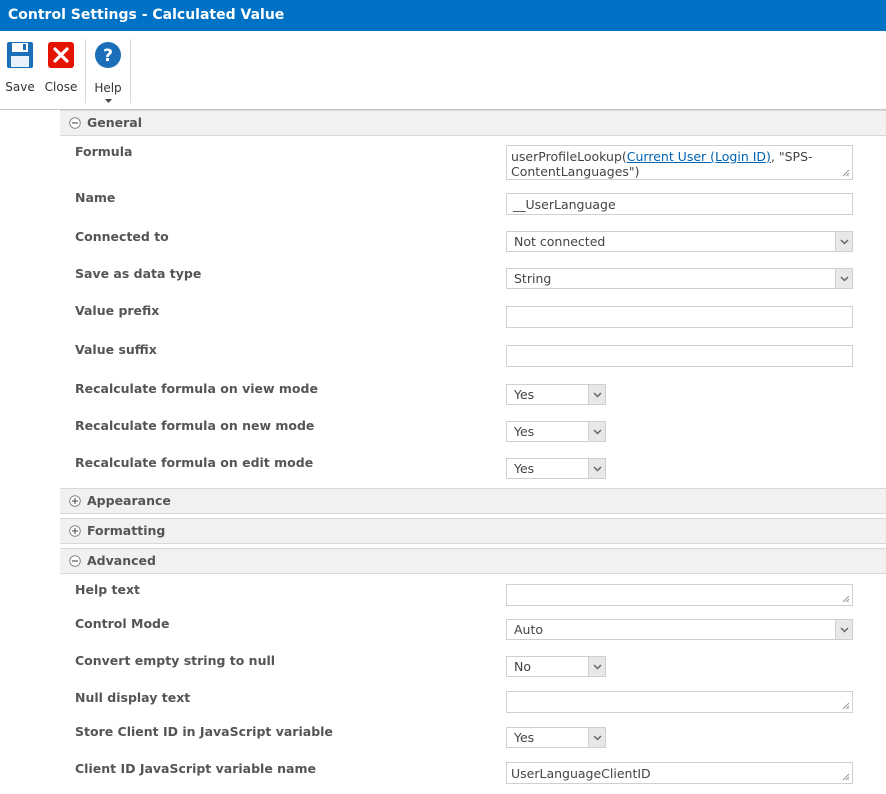 This screenshot has height=794, width=886. What do you see at coordinates (20, 87) in the screenshot?
I see `save-label: Save` at bounding box center [20, 87].